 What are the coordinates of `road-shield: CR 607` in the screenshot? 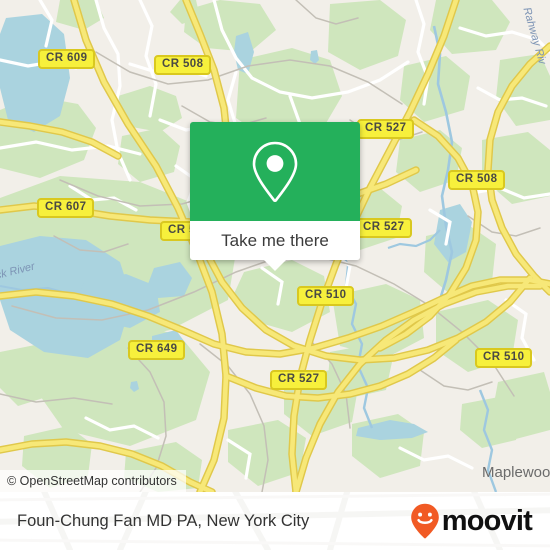 It's located at (66, 208).